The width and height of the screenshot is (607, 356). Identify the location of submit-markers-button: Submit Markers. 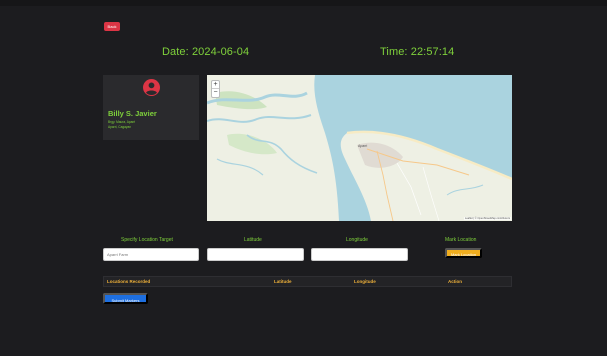
(125, 298).